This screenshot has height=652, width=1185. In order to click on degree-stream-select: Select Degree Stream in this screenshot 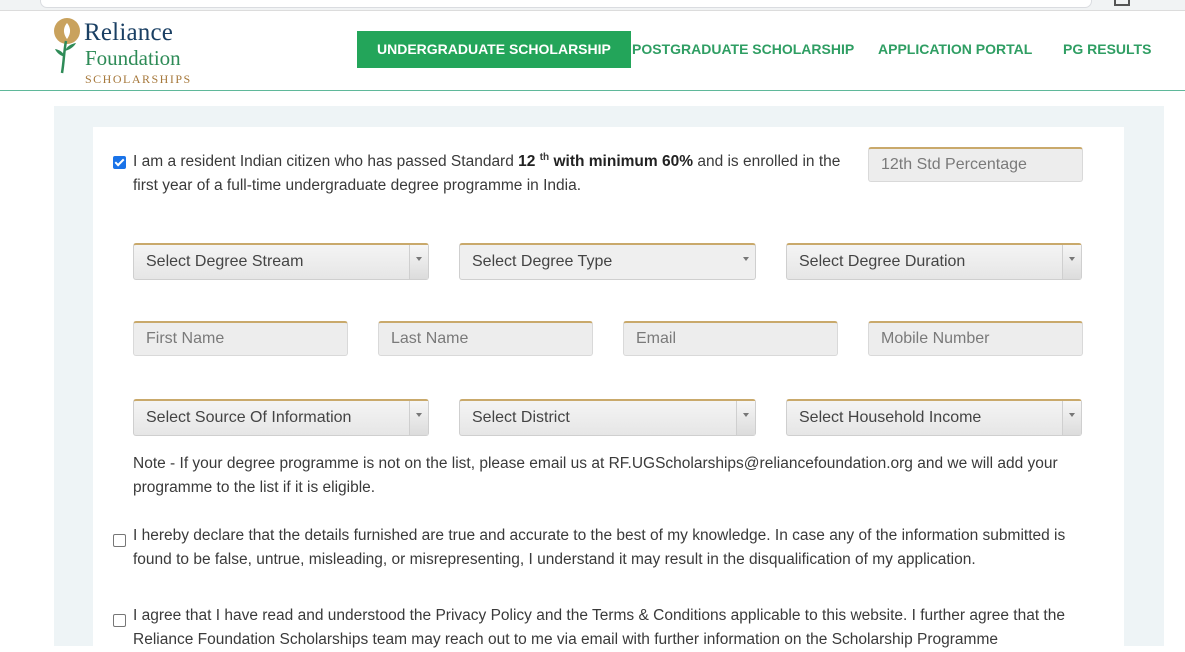, I will do `click(281, 261)`.